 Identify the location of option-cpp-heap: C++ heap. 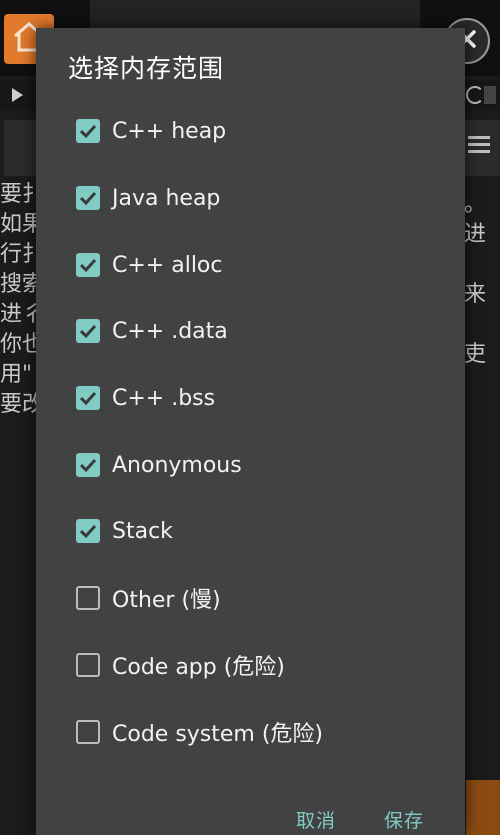
(151, 131).